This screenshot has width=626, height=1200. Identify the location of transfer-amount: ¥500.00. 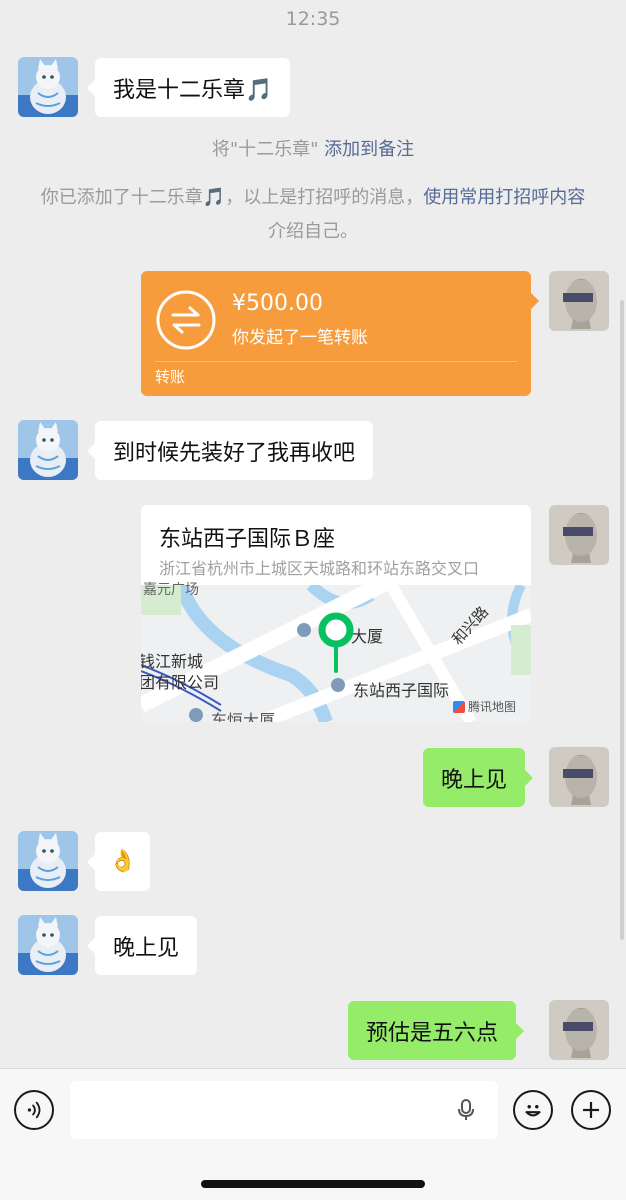
(277, 303).